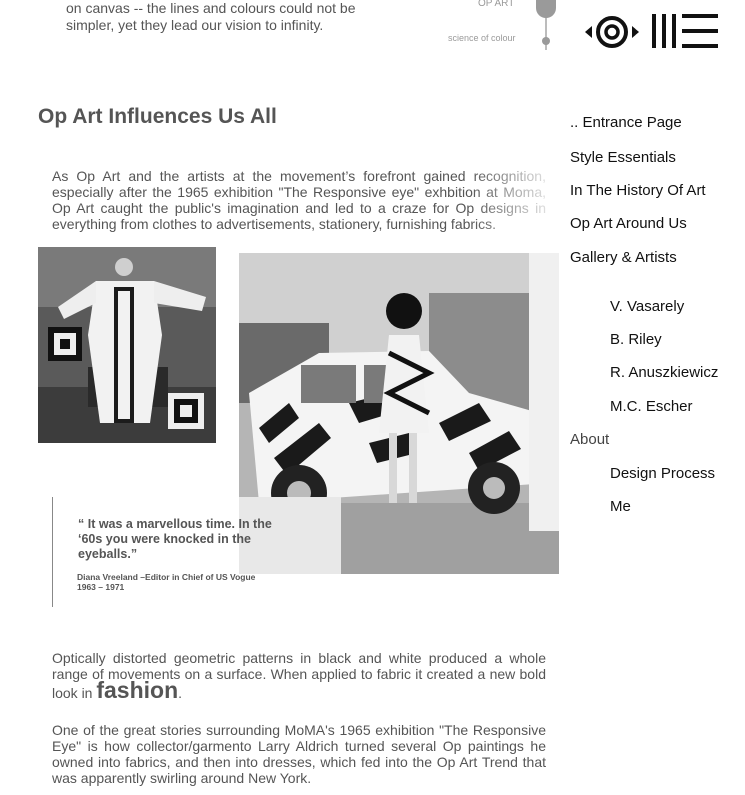 The width and height of the screenshot is (745, 795). I want to click on nav-op-art-around-us: Op Art Around Us, so click(628, 223).